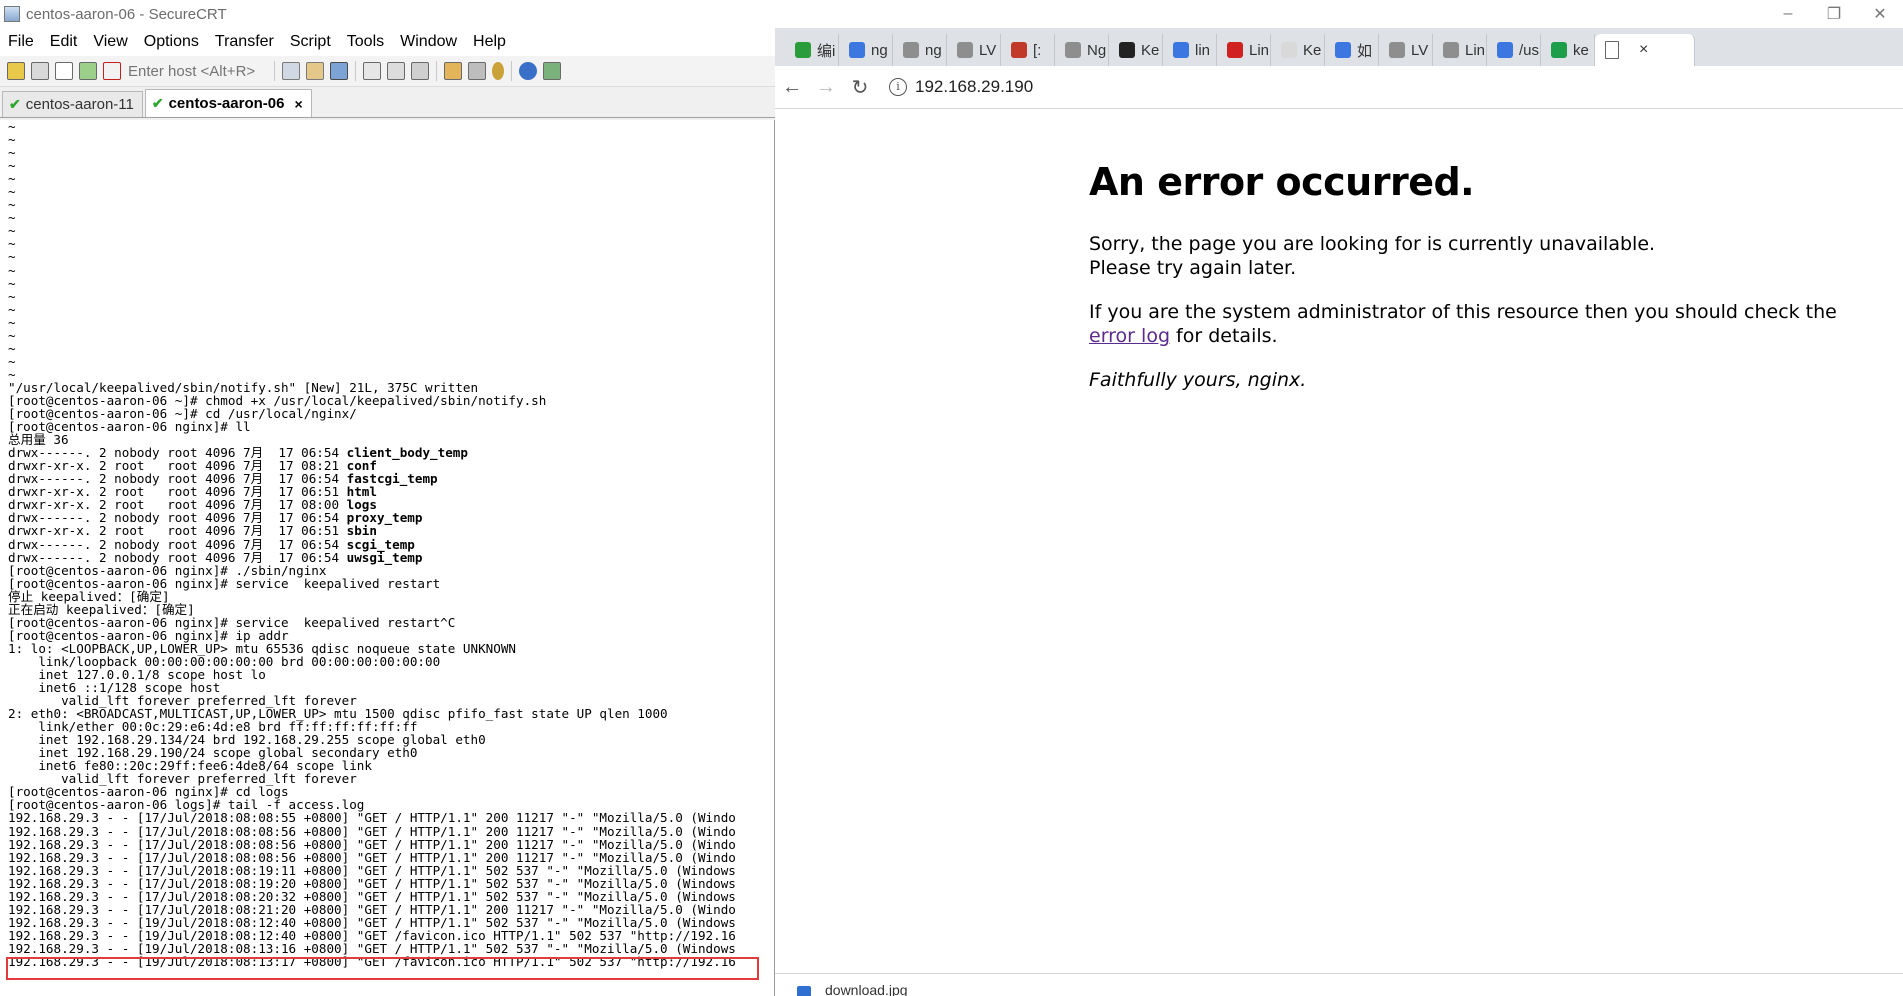 This screenshot has height=996, width=1903. What do you see at coordinates (72, 104) in the screenshot?
I see `session-tab-centos-aaron-11: ✔ centos-aaron-11` at bounding box center [72, 104].